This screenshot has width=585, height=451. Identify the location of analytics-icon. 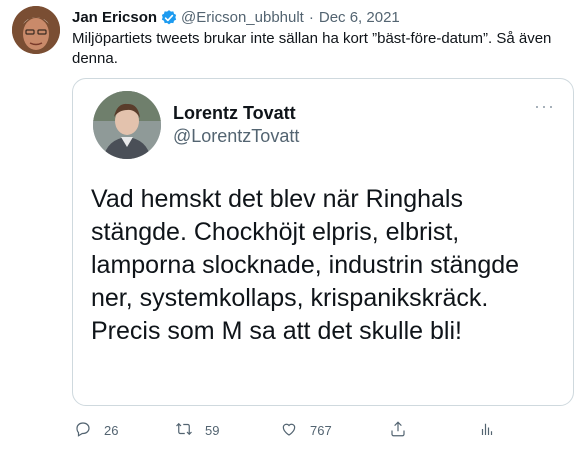
(487, 430).